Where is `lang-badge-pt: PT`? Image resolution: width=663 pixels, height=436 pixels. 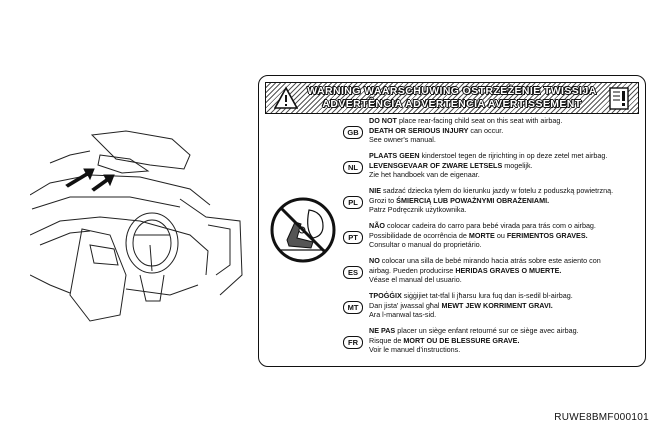
lang-badge-pt: PT is located at coordinates (353, 237).